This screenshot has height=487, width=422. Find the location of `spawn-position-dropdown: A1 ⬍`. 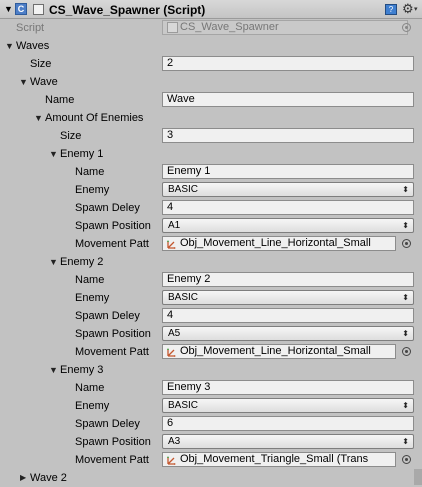

spawn-position-dropdown: A1 ⬍ is located at coordinates (288, 225).